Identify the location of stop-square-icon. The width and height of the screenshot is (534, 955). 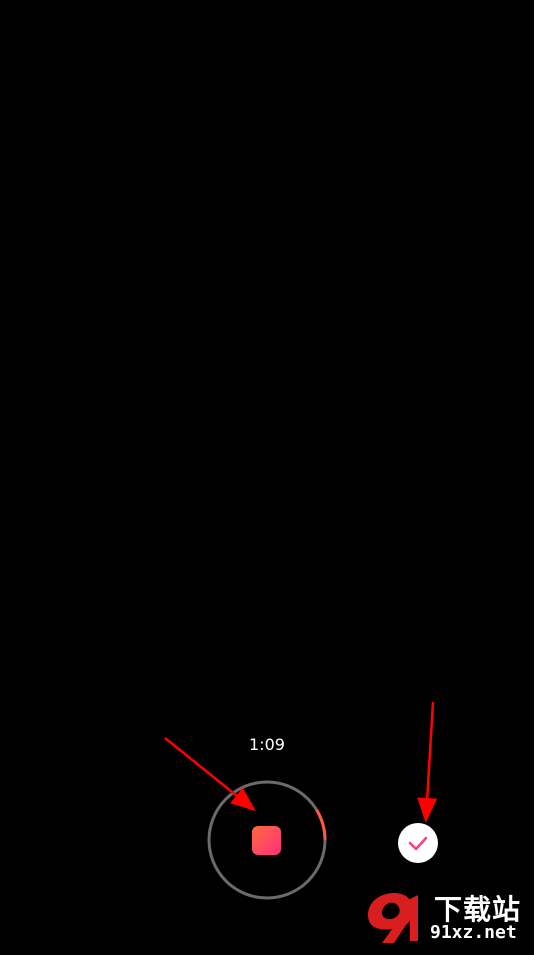
(266, 840).